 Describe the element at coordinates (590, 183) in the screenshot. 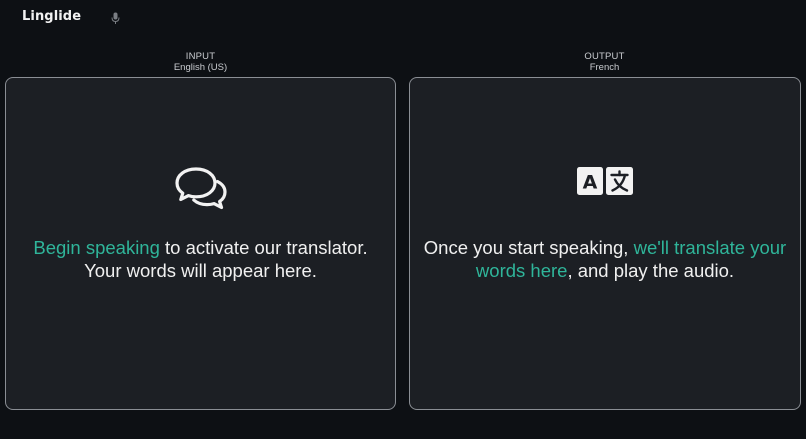

I see `translate-icon-letter: A` at that location.